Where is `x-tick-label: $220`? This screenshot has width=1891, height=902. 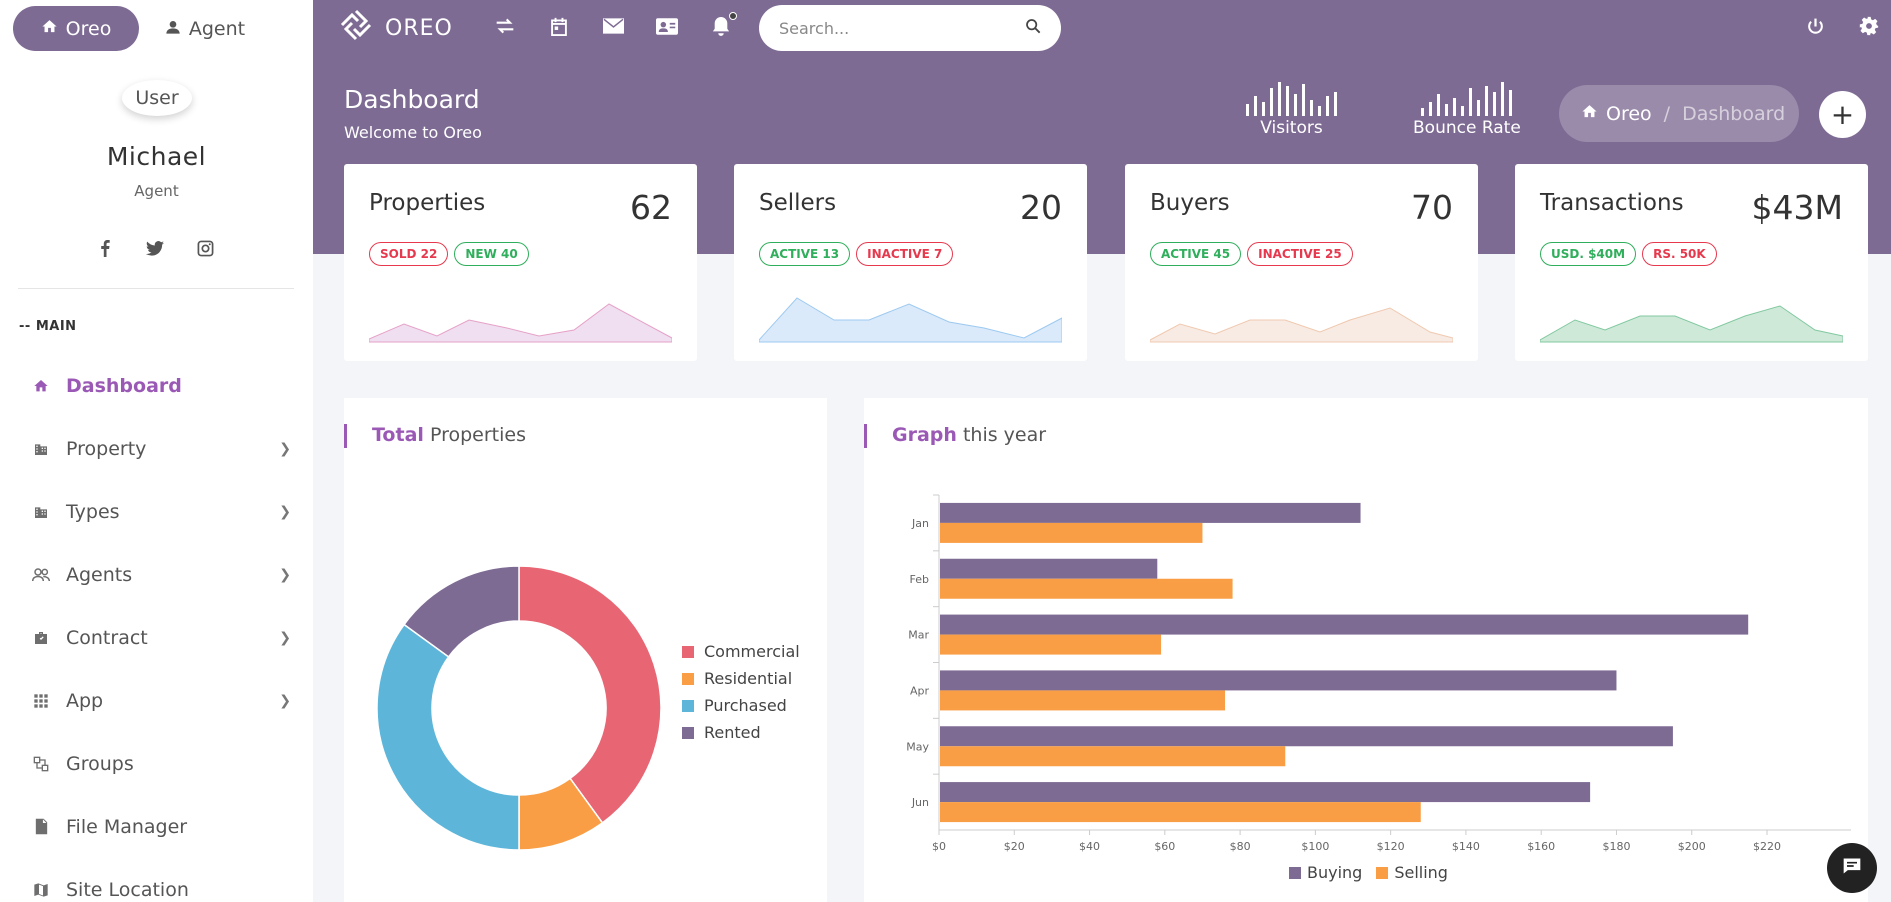
x-tick-label: $220 is located at coordinates (1767, 846).